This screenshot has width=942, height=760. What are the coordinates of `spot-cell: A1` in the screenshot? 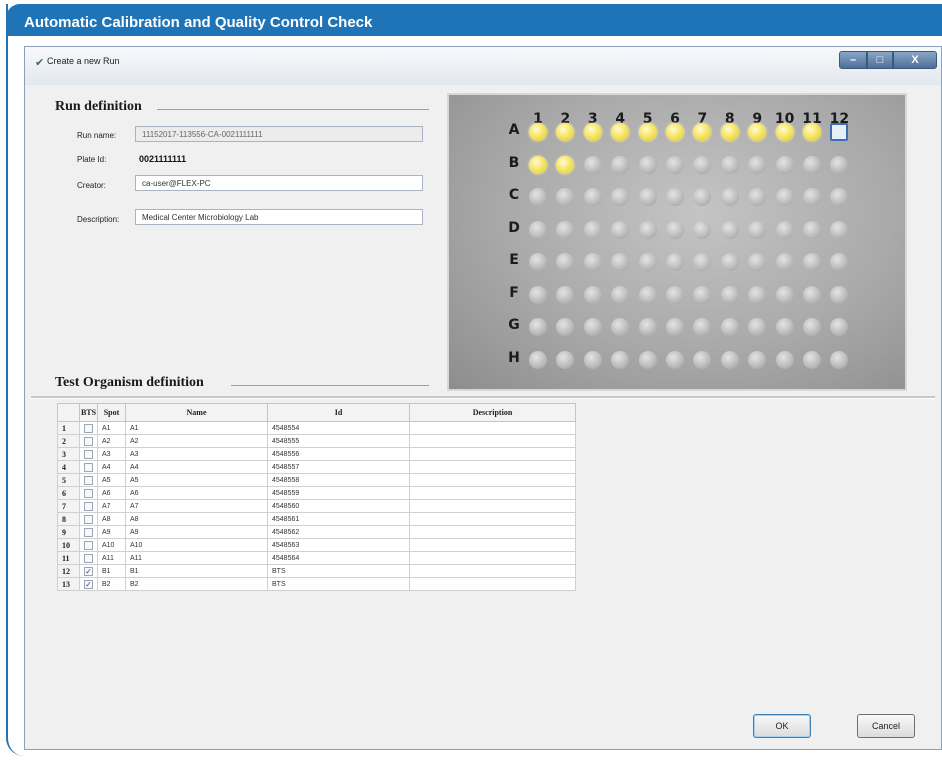 It's located at (111, 428).